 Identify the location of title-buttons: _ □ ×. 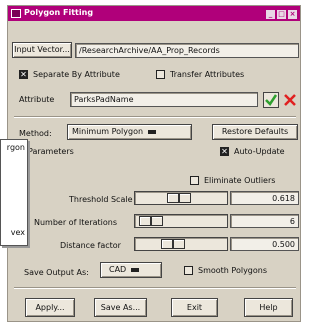
(280, 14).